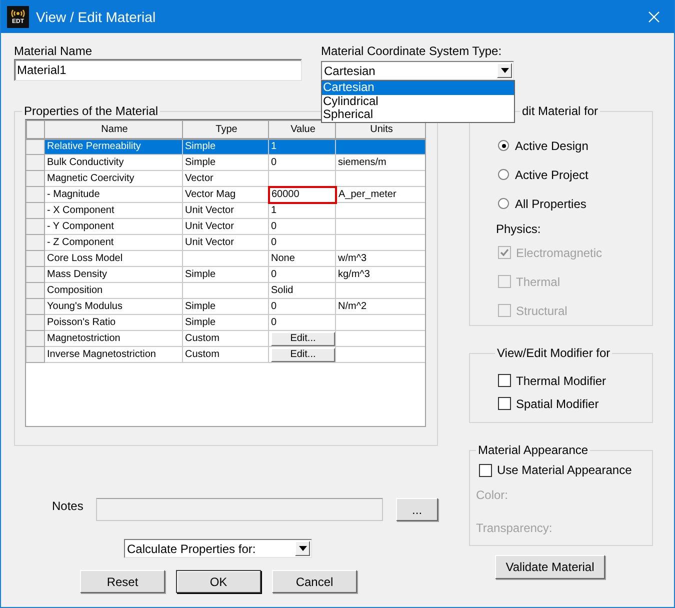 The height and width of the screenshot is (608, 675). I want to click on dialog-button: Reset, so click(122, 581).